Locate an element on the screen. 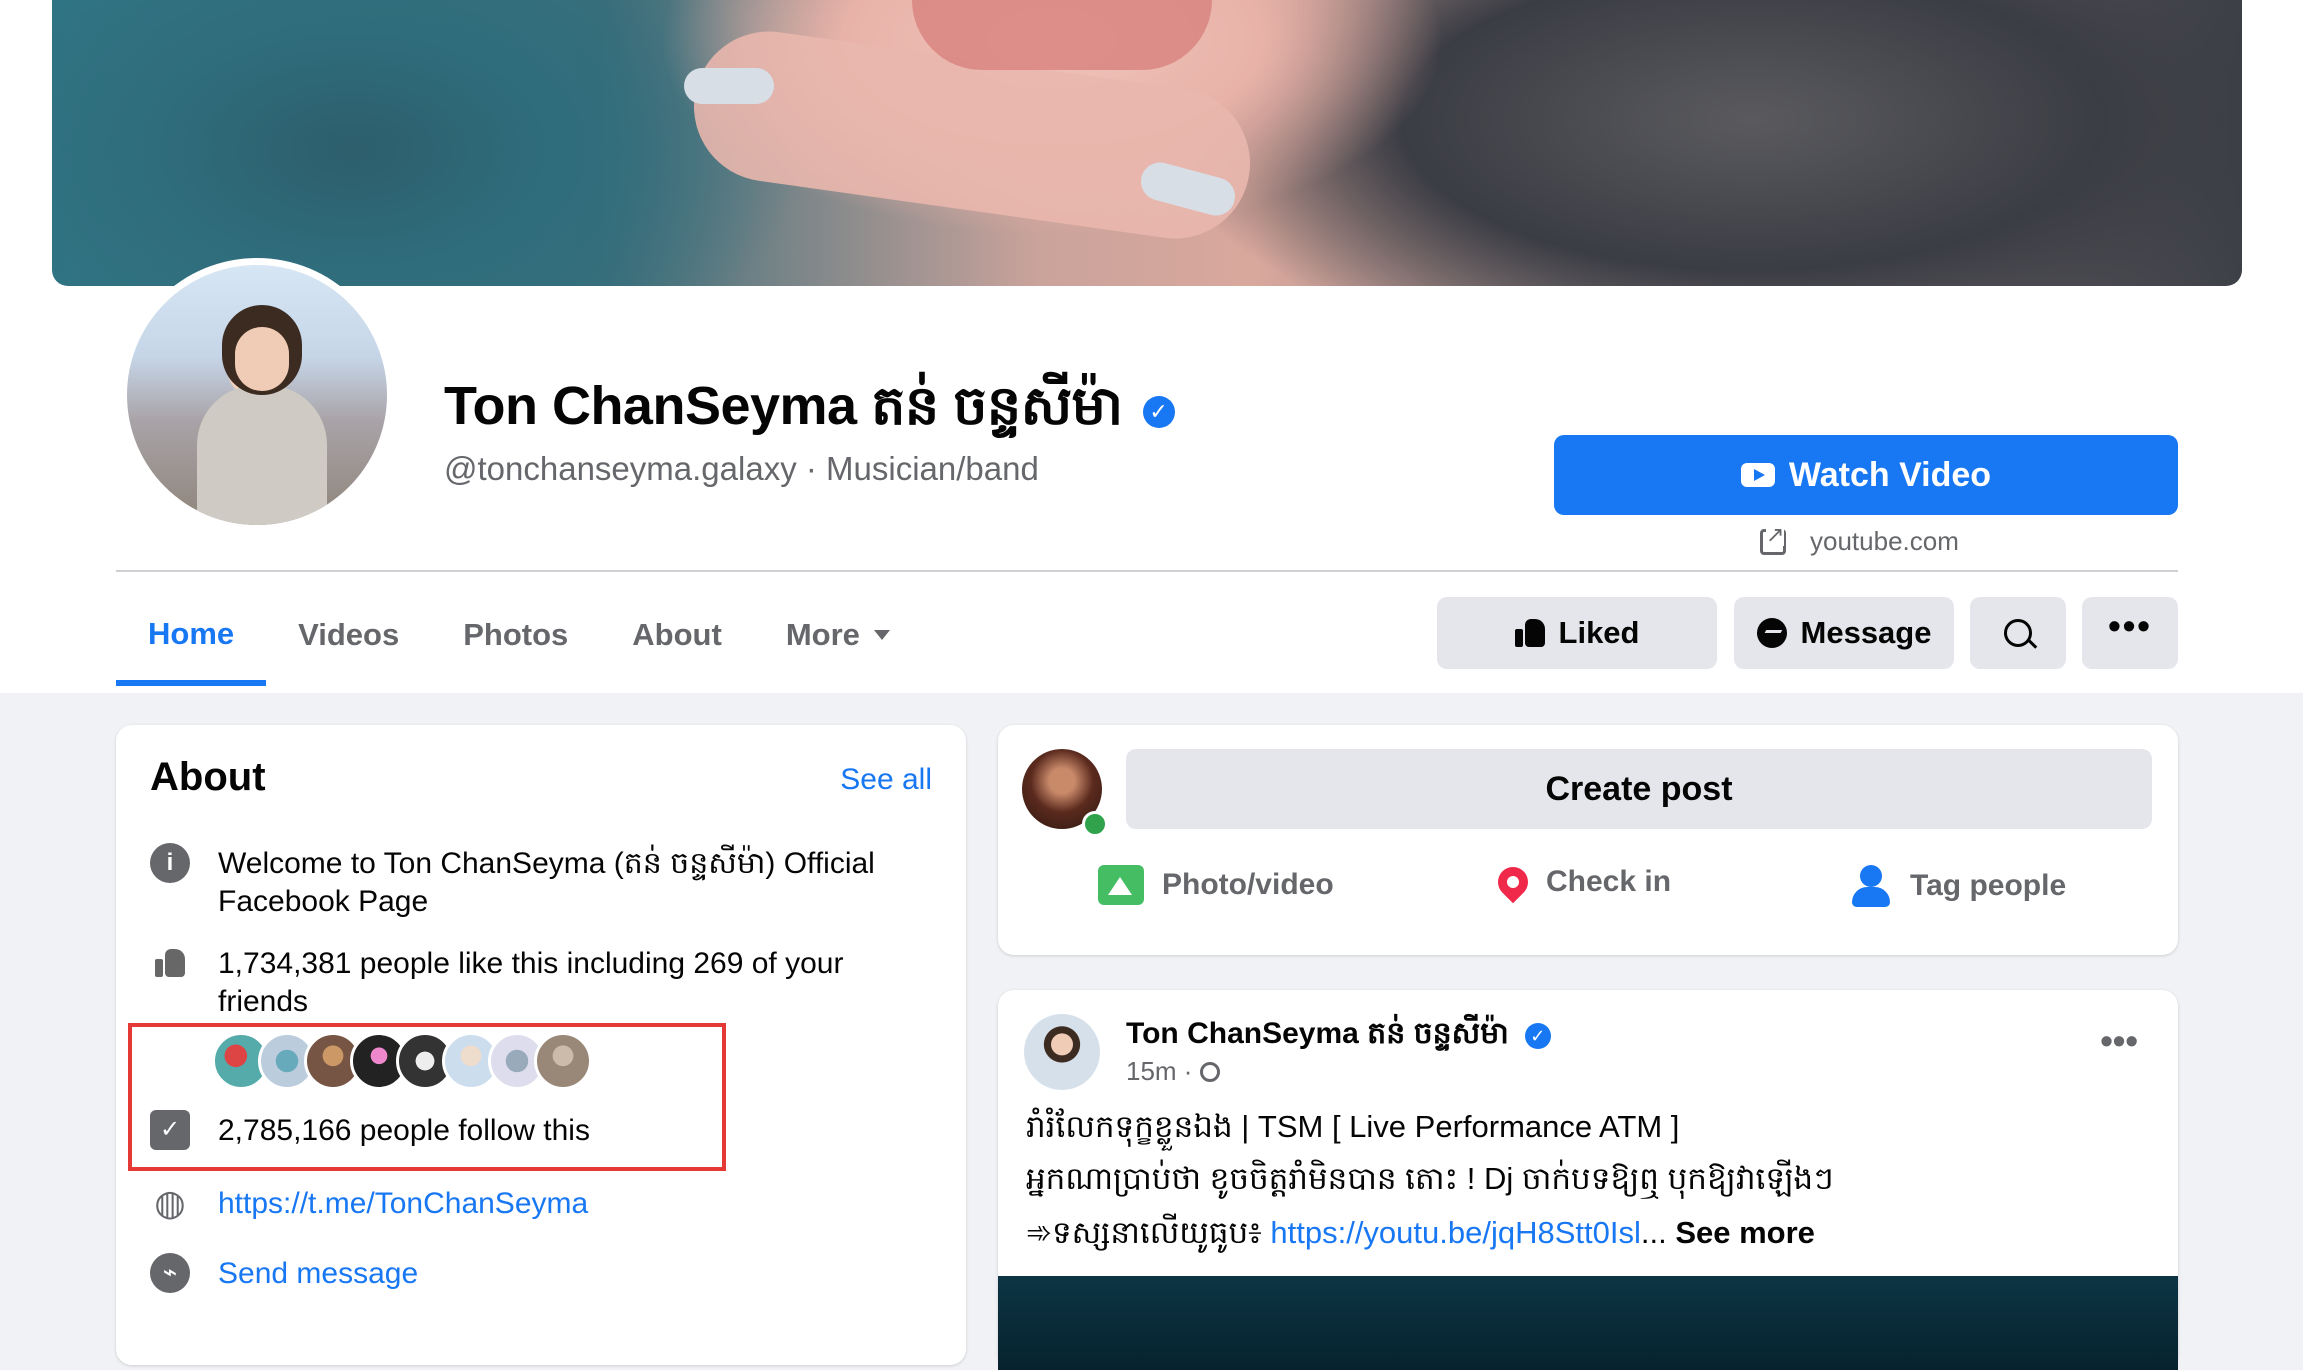  about-link-row: ◍ https://t.me/TonChanSeyma is located at coordinates (530, 1202).